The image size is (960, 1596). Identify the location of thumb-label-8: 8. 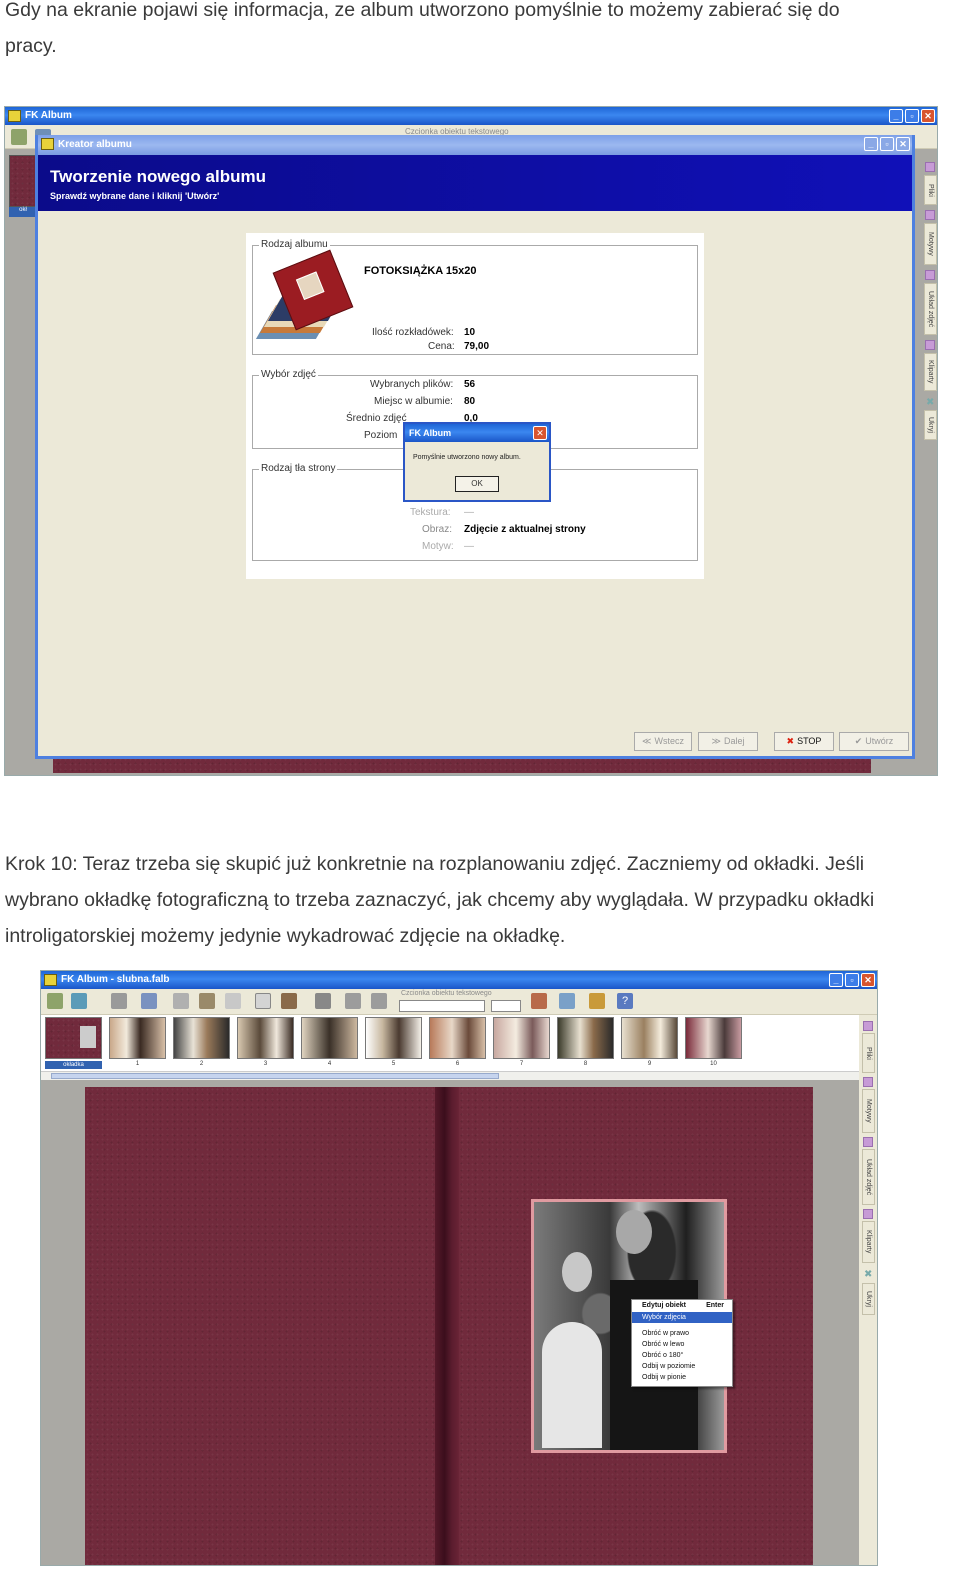
(585, 1064).